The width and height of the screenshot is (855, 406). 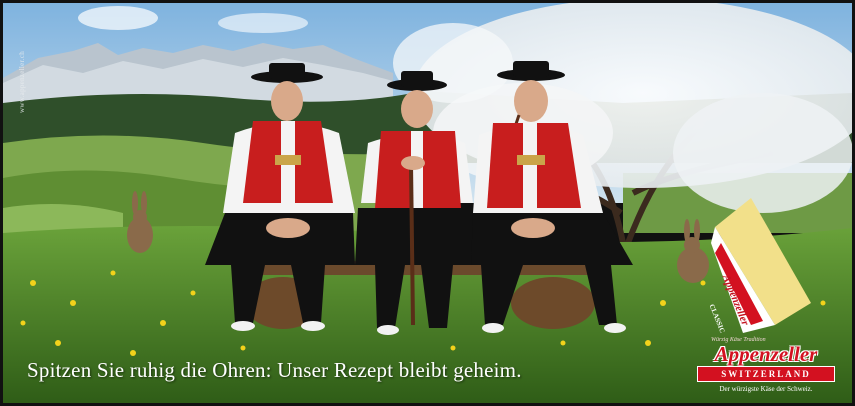 What do you see at coordinates (766, 374) in the screenshot?
I see `brand-country-banner: SWITZERLAND` at bounding box center [766, 374].